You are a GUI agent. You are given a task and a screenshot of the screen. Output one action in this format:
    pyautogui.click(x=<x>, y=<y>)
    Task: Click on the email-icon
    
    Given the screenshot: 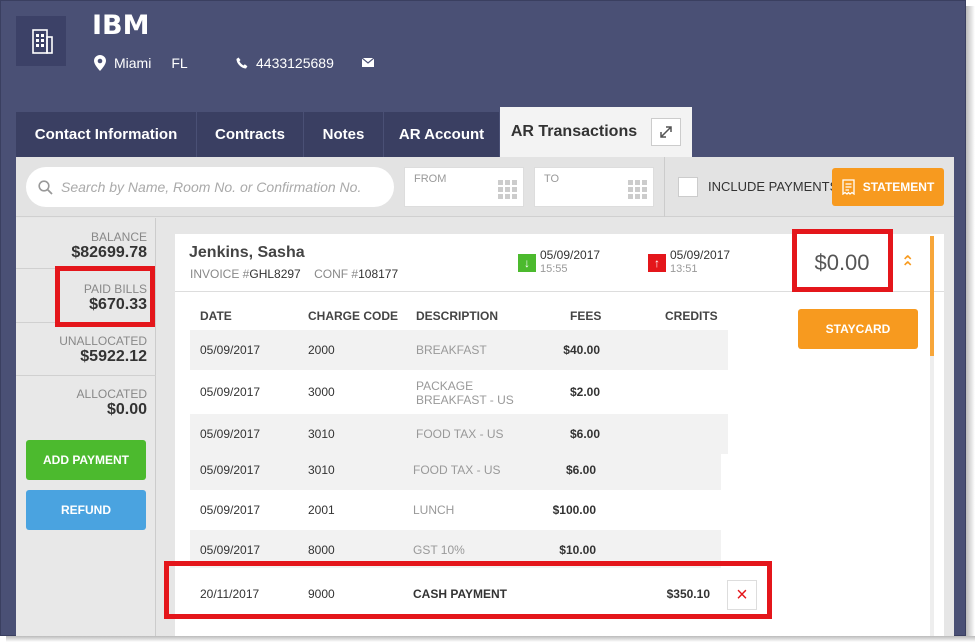 What is the action you would take?
    pyautogui.click(x=368, y=62)
    